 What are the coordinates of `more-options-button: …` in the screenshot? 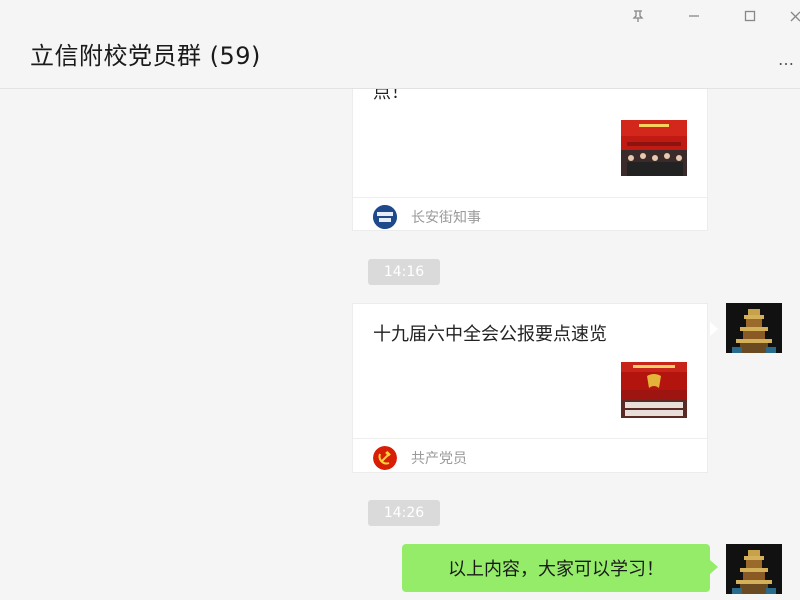 It's located at (789, 59).